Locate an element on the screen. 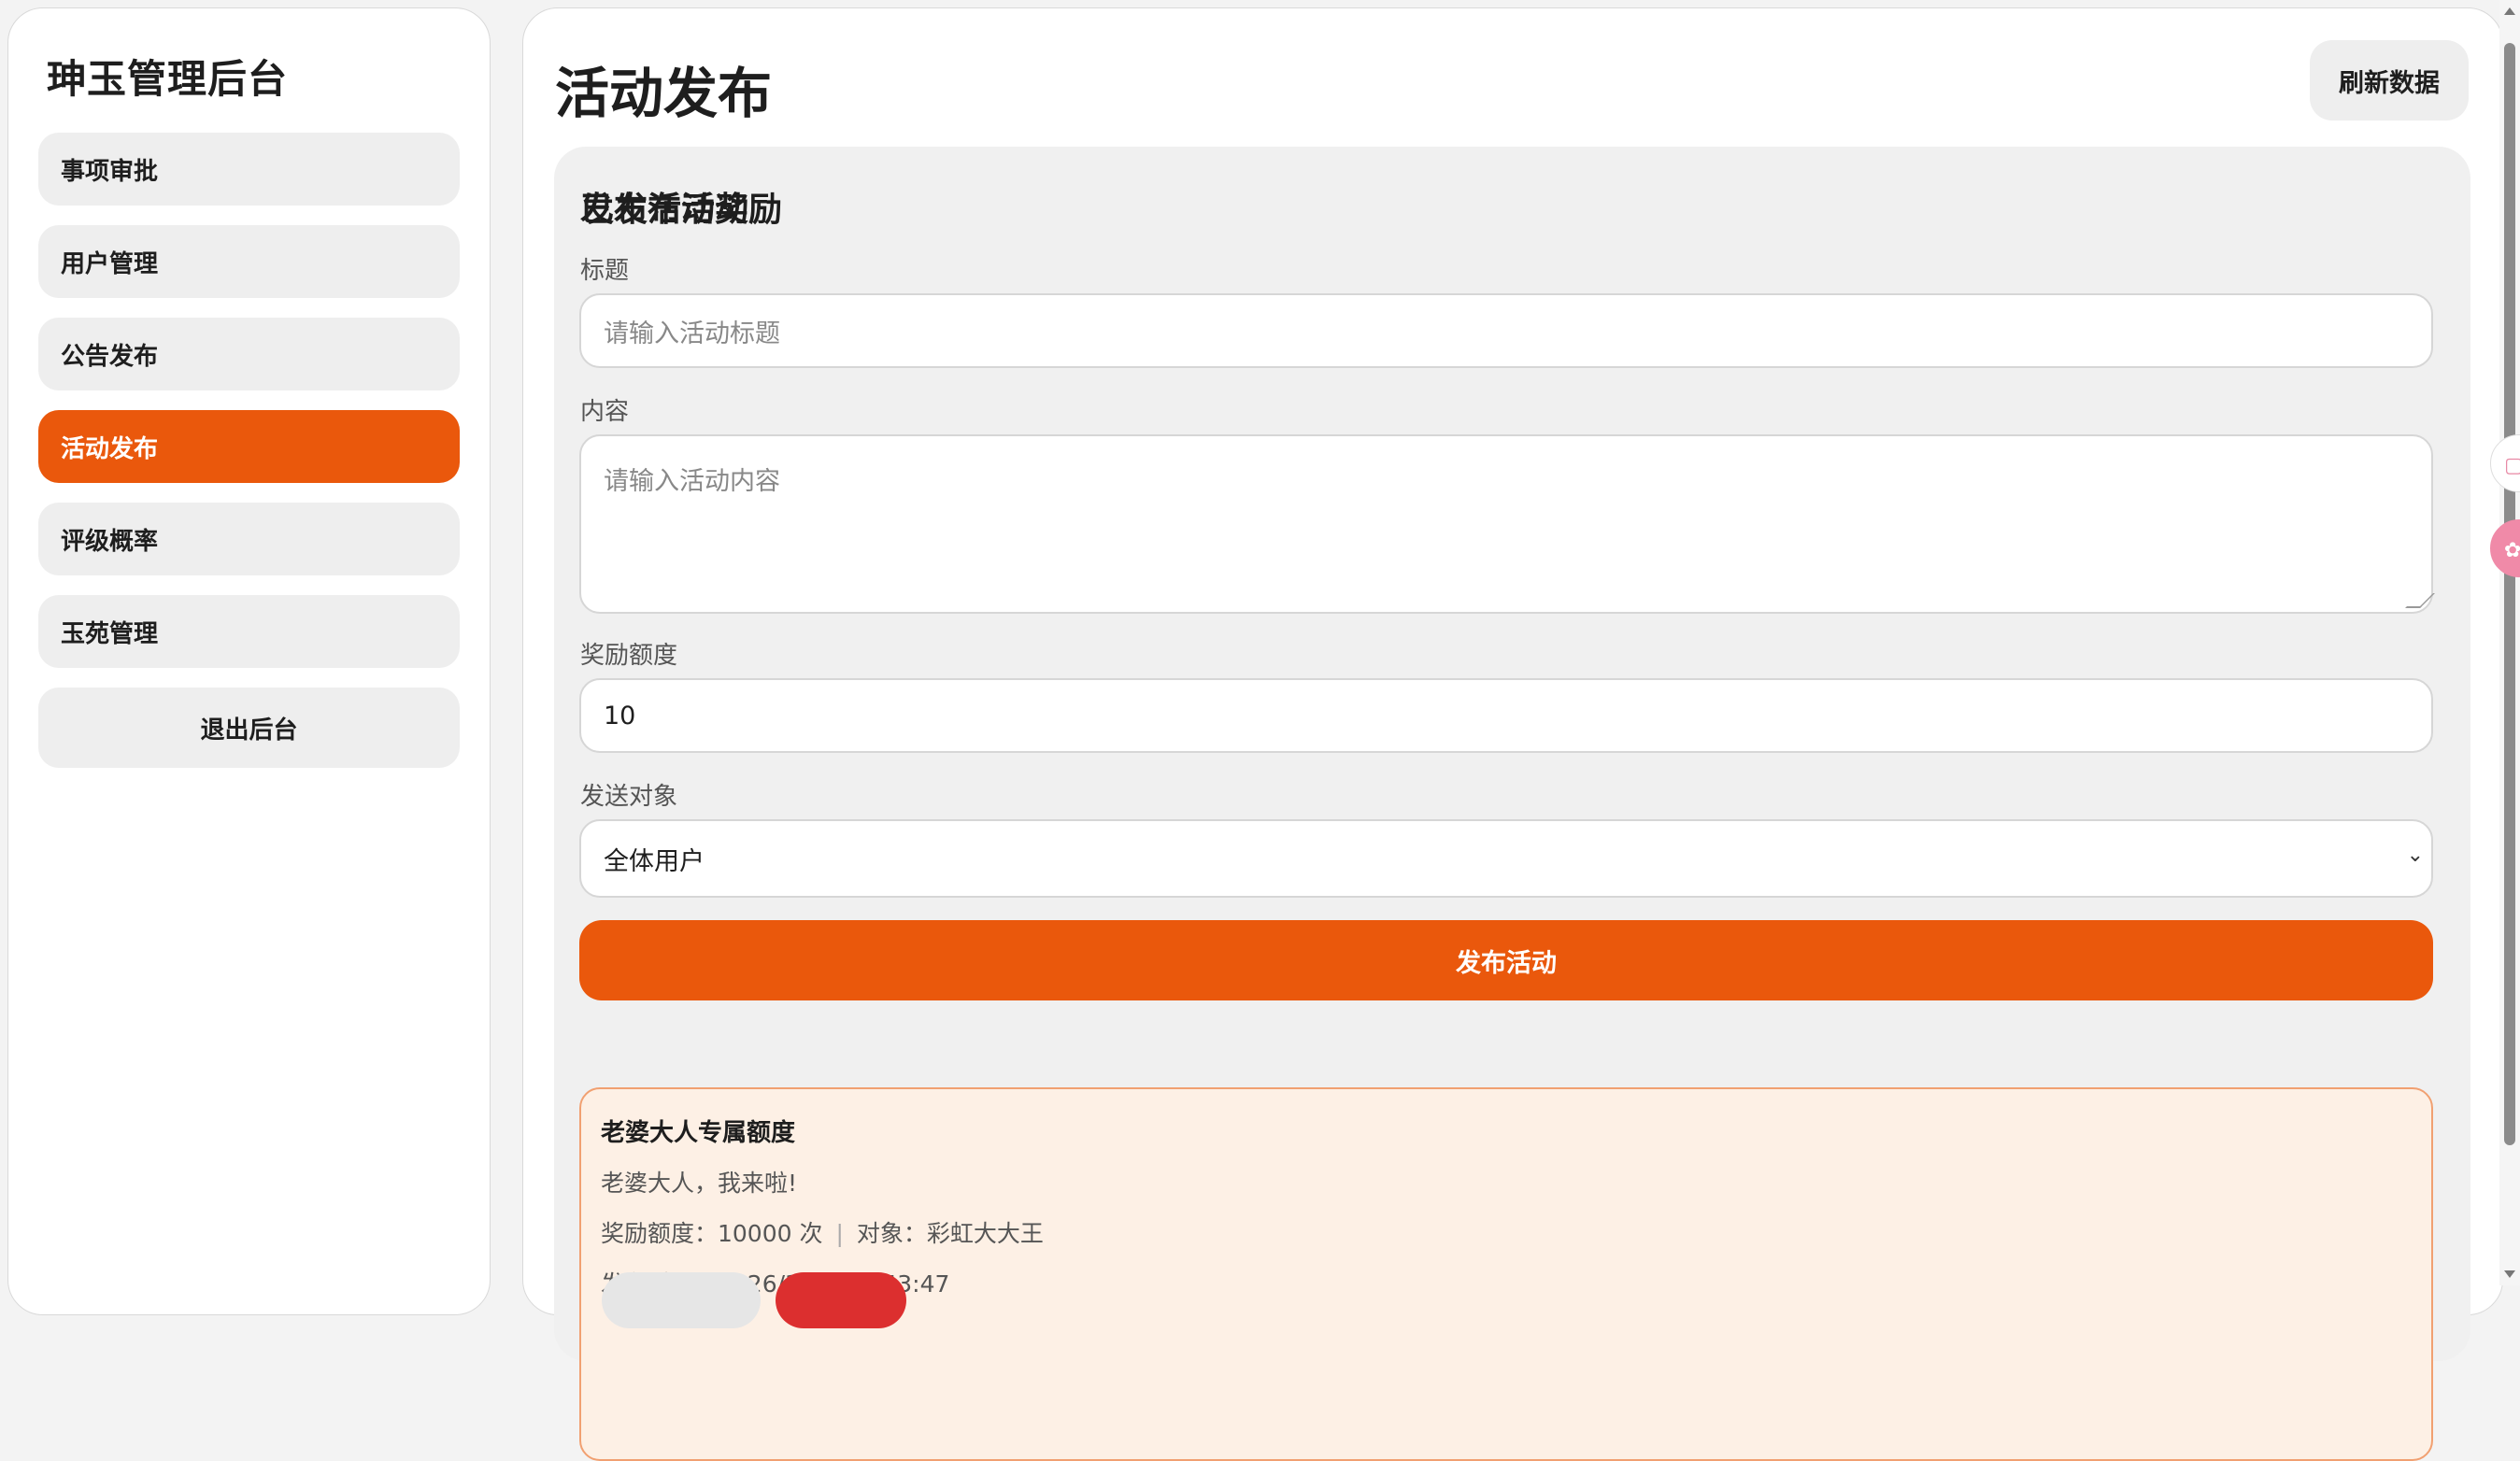  sidebar-item-garden: 玉苑管理 is located at coordinates (249, 631).